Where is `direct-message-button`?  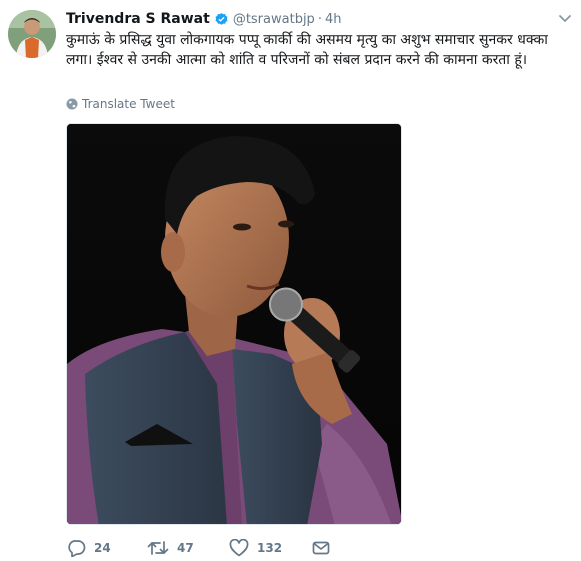
direct-message-button is located at coordinates (325, 548).